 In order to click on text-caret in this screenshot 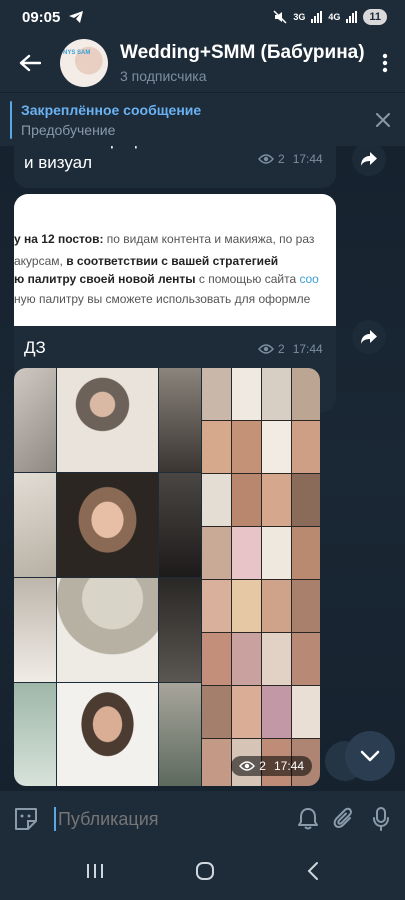, I will do `click(55, 819)`.